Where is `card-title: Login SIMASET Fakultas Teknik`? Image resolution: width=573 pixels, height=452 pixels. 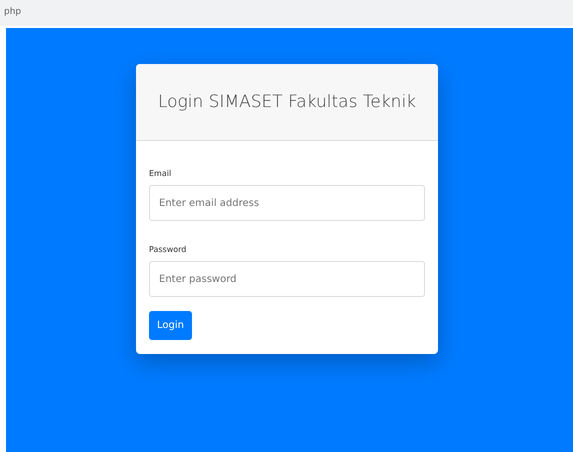
card-title: Login SIMASET Fakultas Teknik is located at coordinates (287, 102).